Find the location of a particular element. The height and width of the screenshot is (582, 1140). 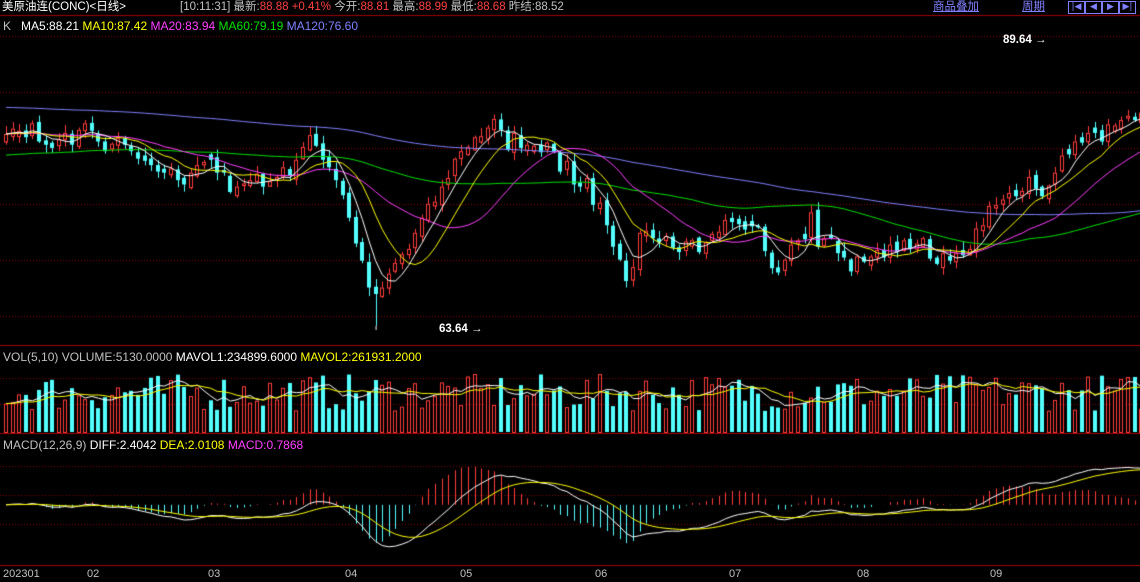

ma20-legend: MA20:83.94 is located at coordinates (183, 26).